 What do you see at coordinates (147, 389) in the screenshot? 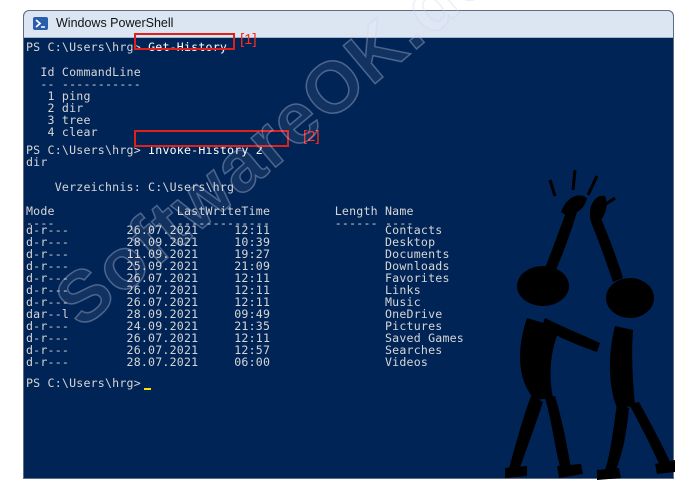
I see `text-cursor` at bounding box center [147, 389].